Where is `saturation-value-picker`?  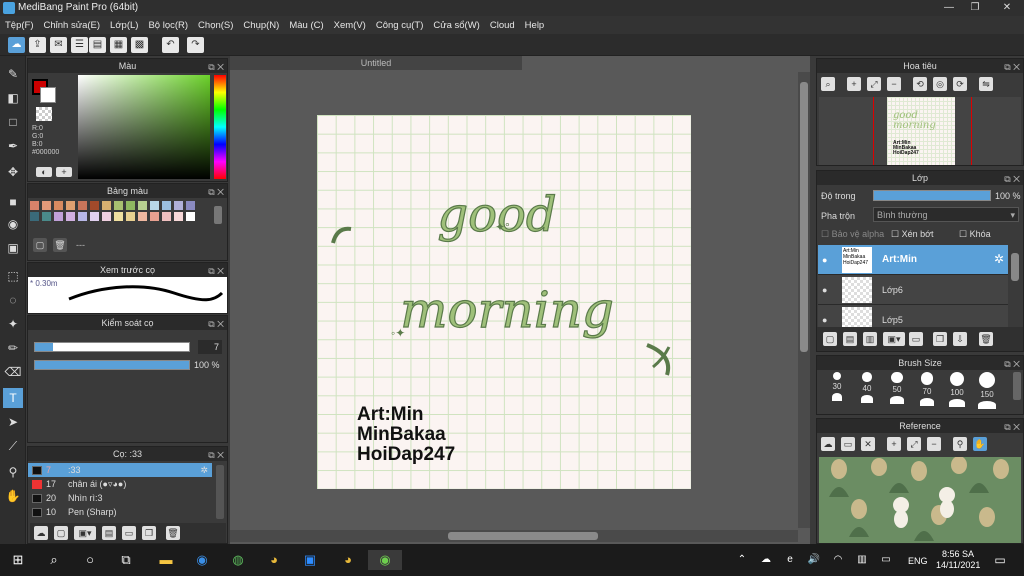 saturation-value-picker is located at coordinates (144, 127).